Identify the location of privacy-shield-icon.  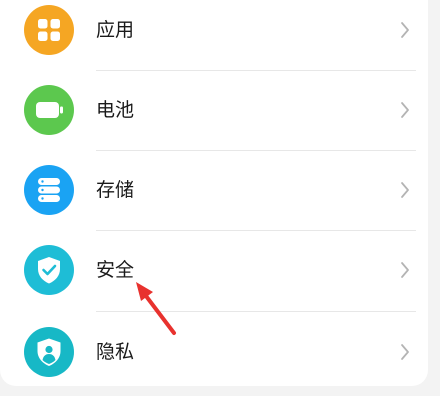
(49, 352).